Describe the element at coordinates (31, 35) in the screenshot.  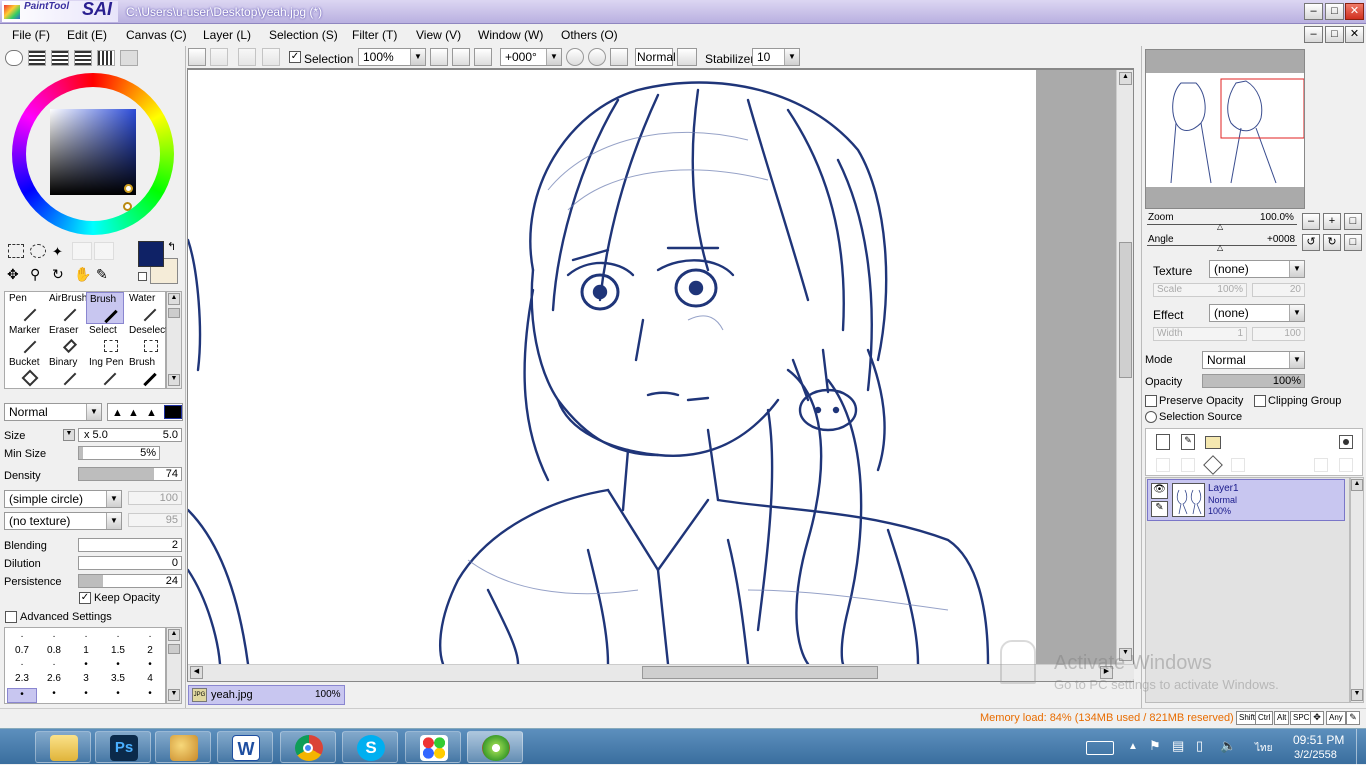
I see `menu-file: File (F)` at that location.